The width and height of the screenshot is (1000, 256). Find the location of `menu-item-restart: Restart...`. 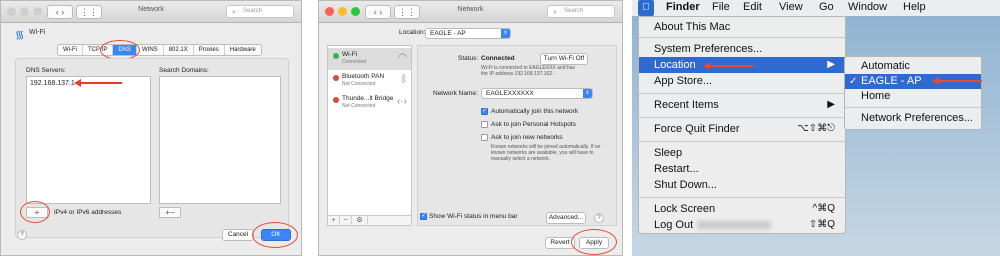

menu-item-restart: Restart... is located at coordinates (742, 169).